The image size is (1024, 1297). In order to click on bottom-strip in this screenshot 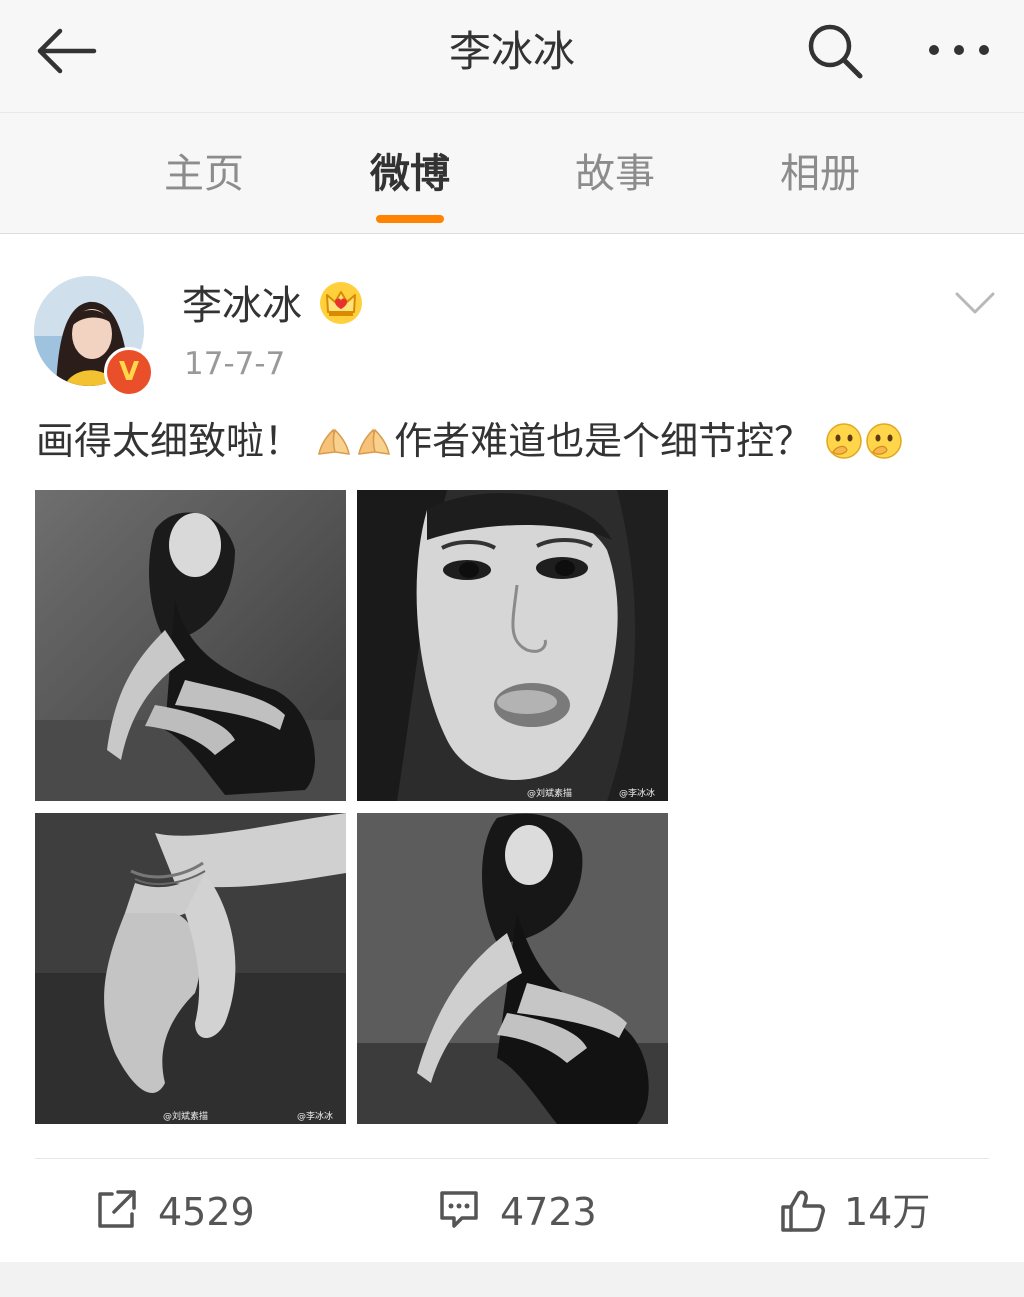, I will do `click(512, 1279)`.